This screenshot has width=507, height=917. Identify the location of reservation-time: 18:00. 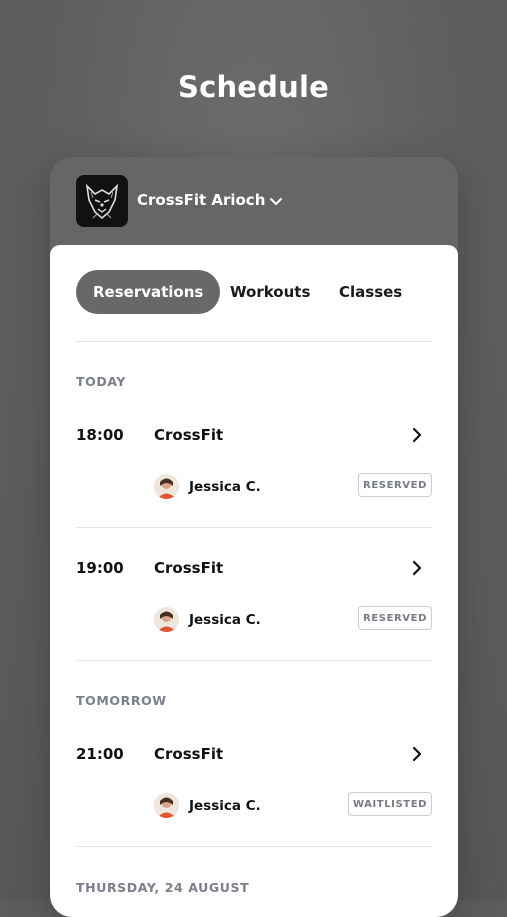
(100, 435).